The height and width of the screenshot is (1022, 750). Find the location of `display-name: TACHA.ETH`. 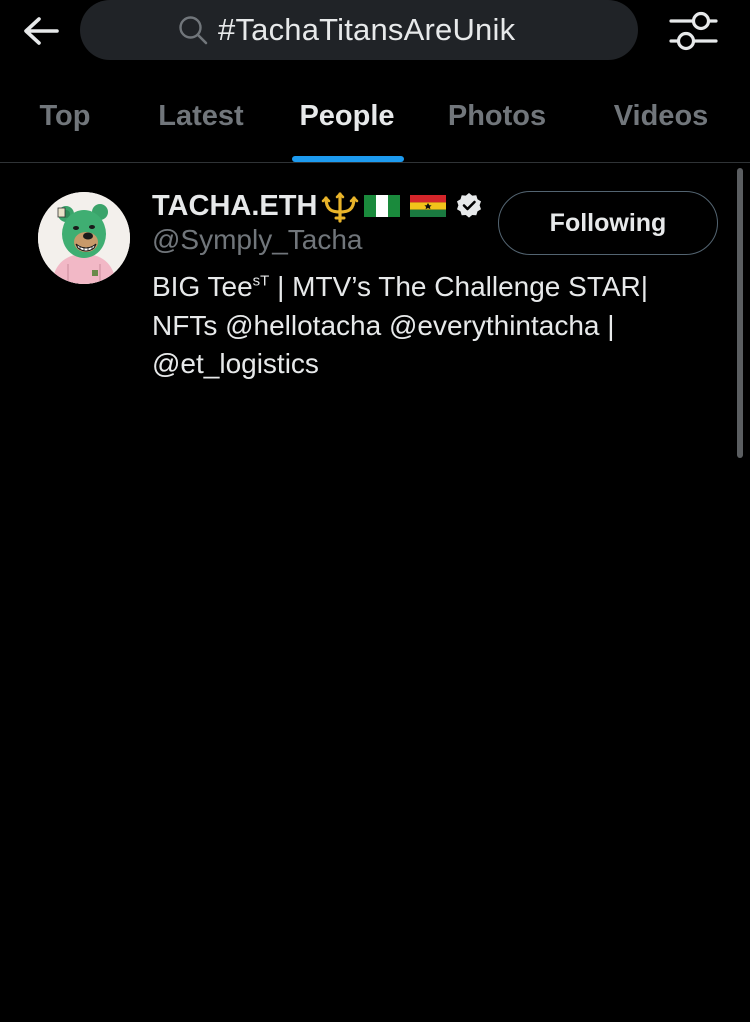

display-name: TACHA.ETH is located at coordinates (318, 206).